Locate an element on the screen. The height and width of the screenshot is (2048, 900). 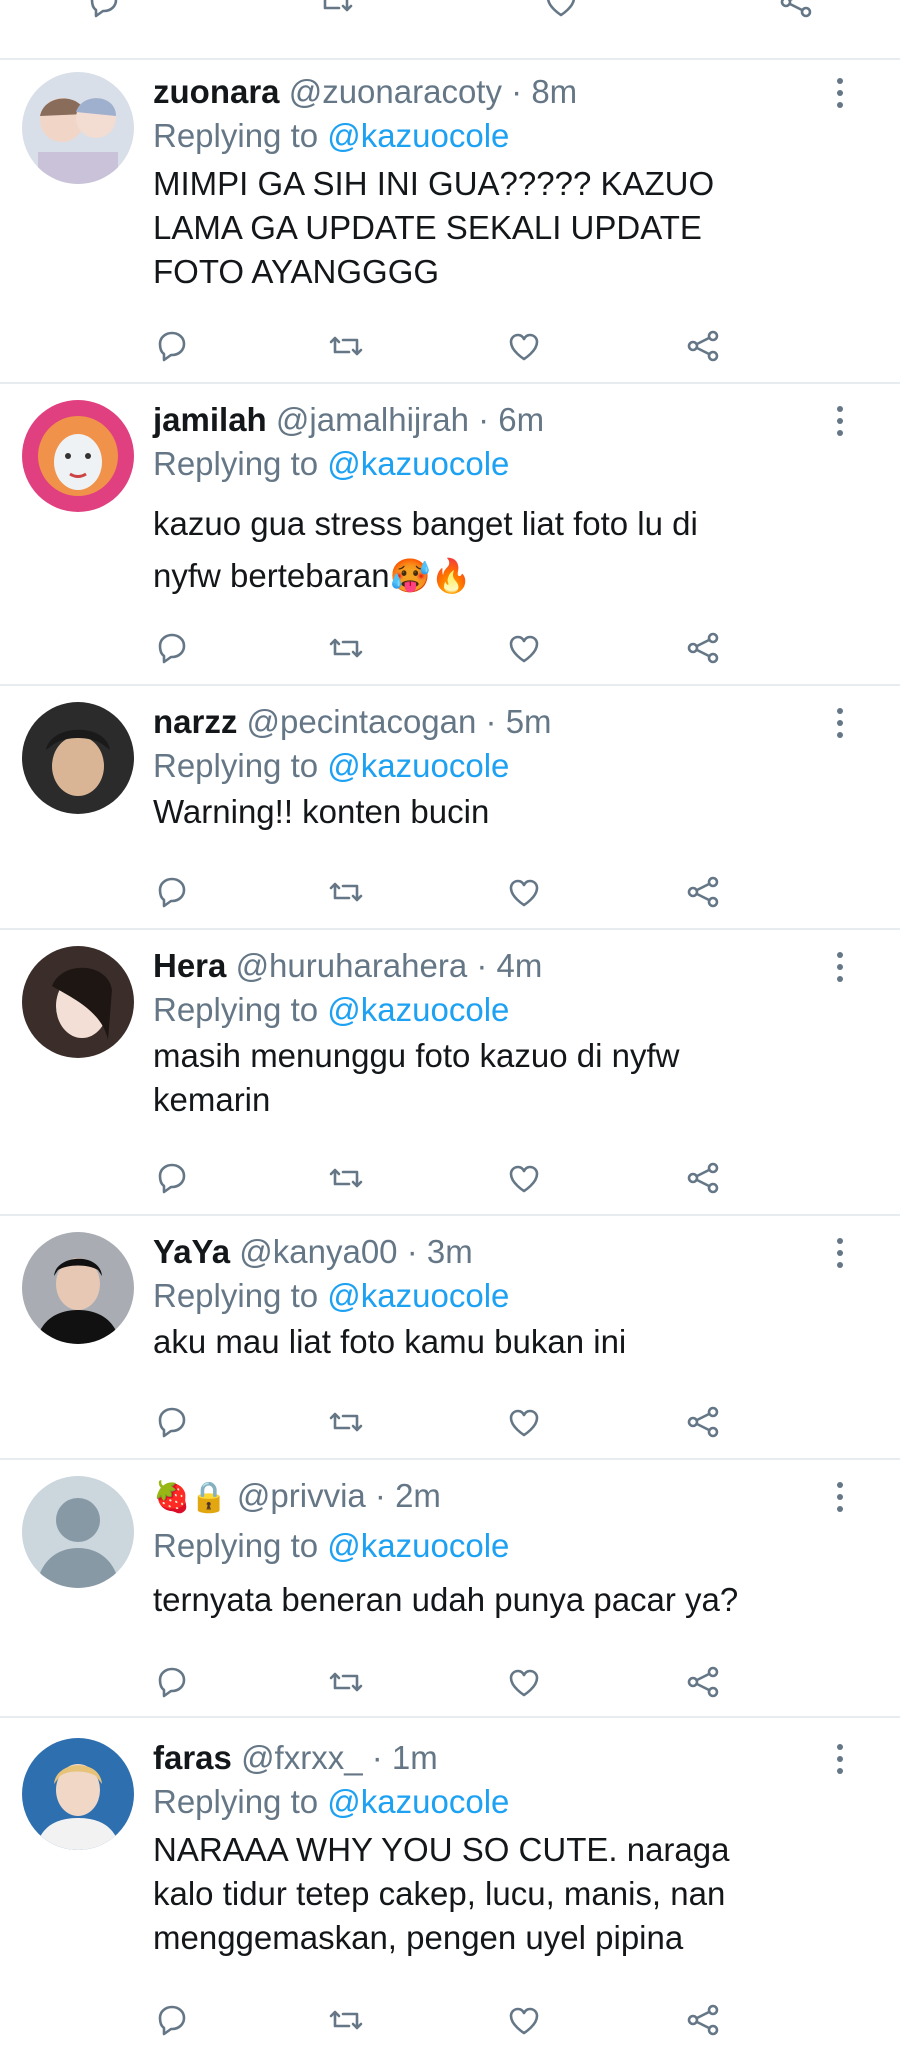
display-name: YaYa is located at coordinates (191, 1251).